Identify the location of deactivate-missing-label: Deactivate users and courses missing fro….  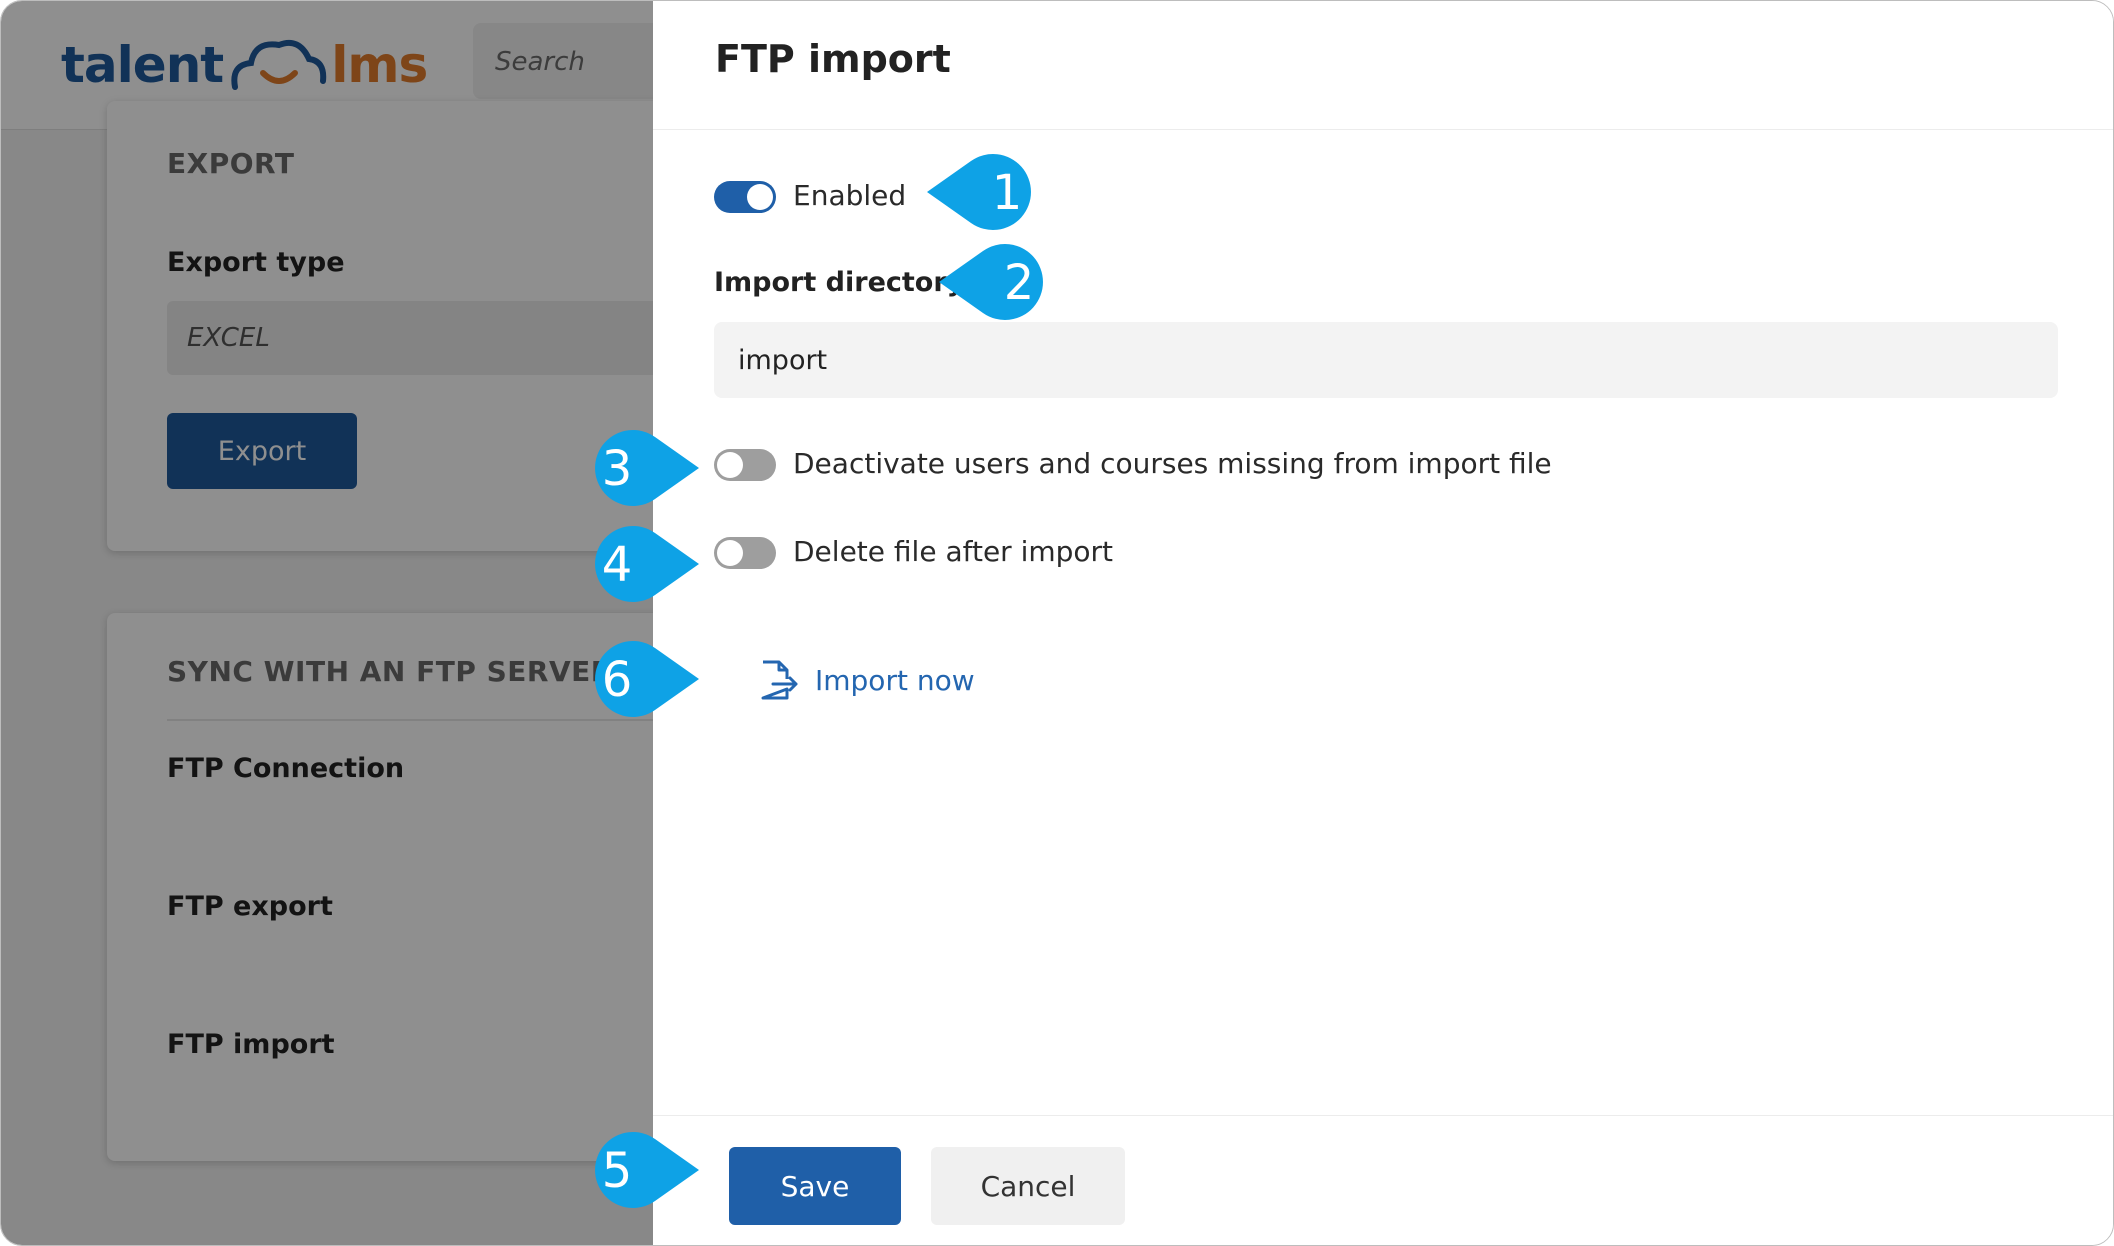
(1172, 463).